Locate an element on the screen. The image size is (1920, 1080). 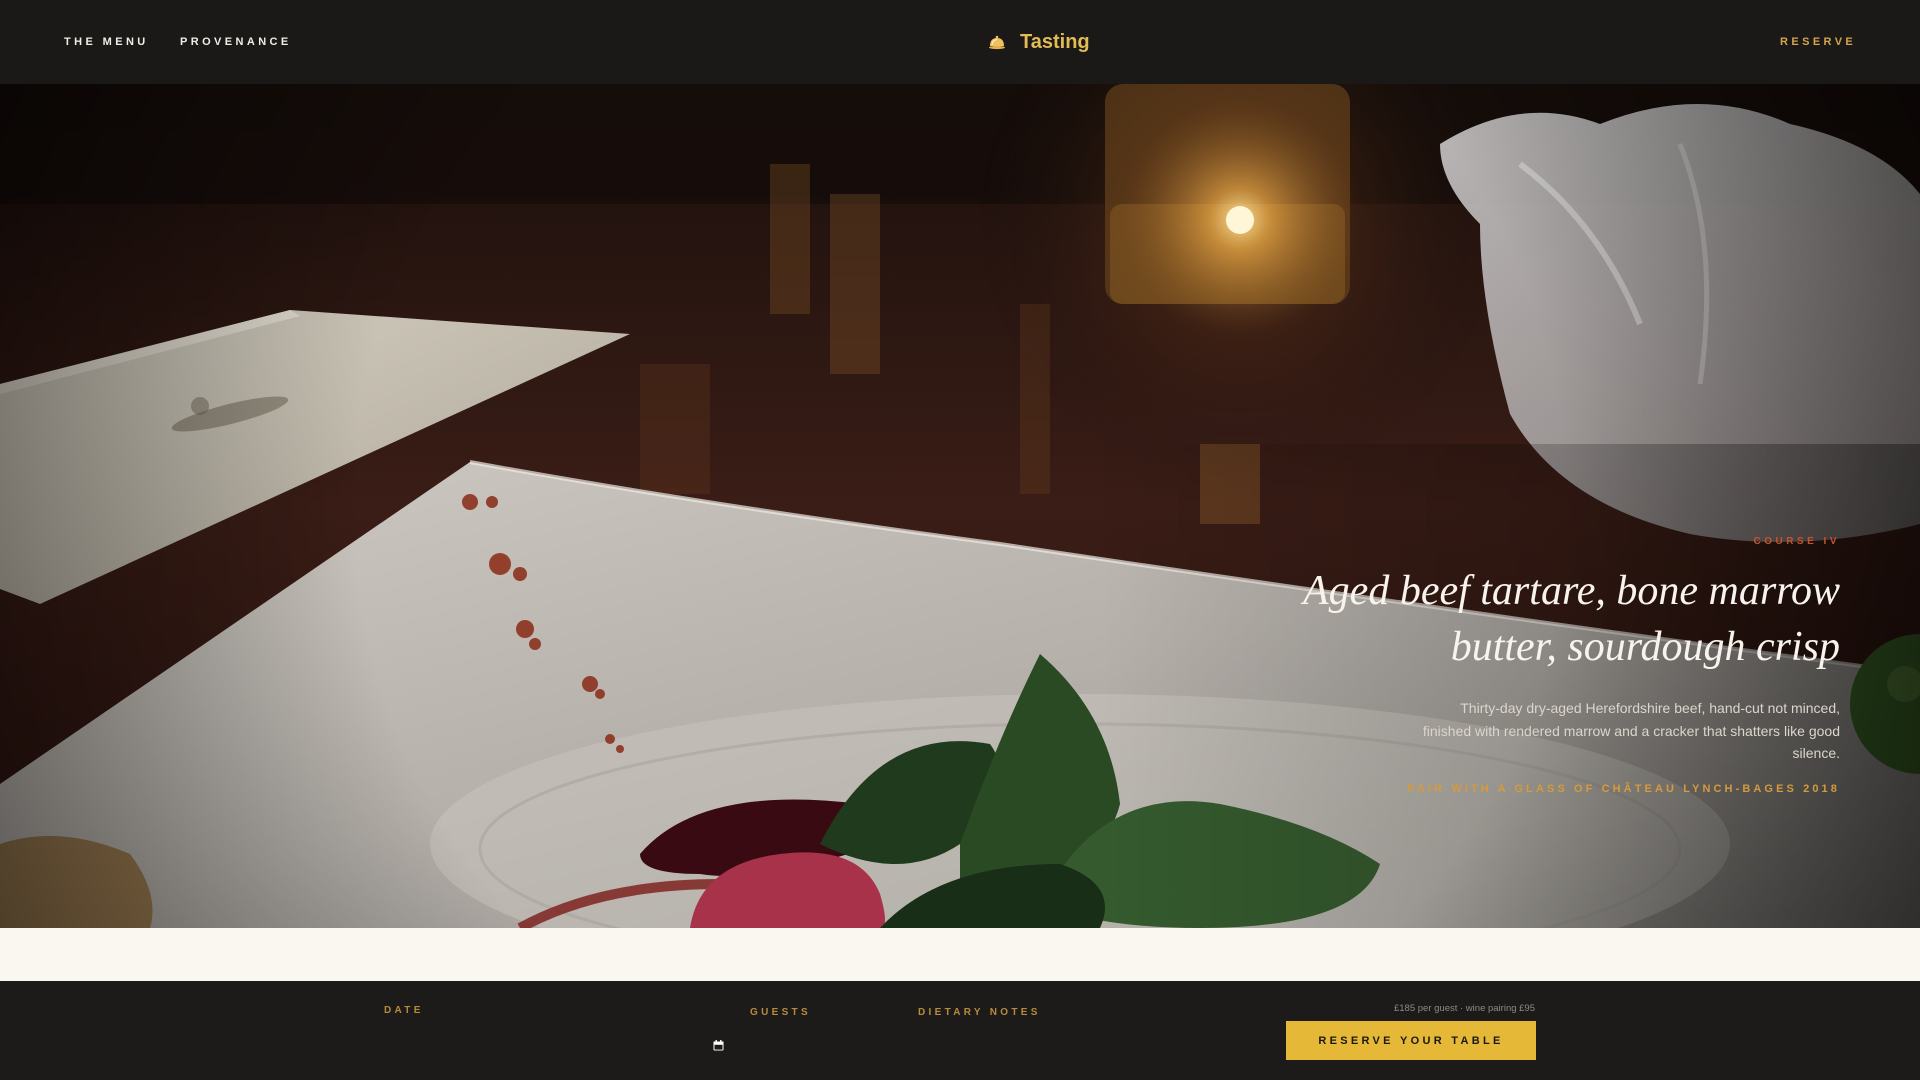
price-note: £185 per guest · wine pairing £95 is located at coordinates (1464, 1008).